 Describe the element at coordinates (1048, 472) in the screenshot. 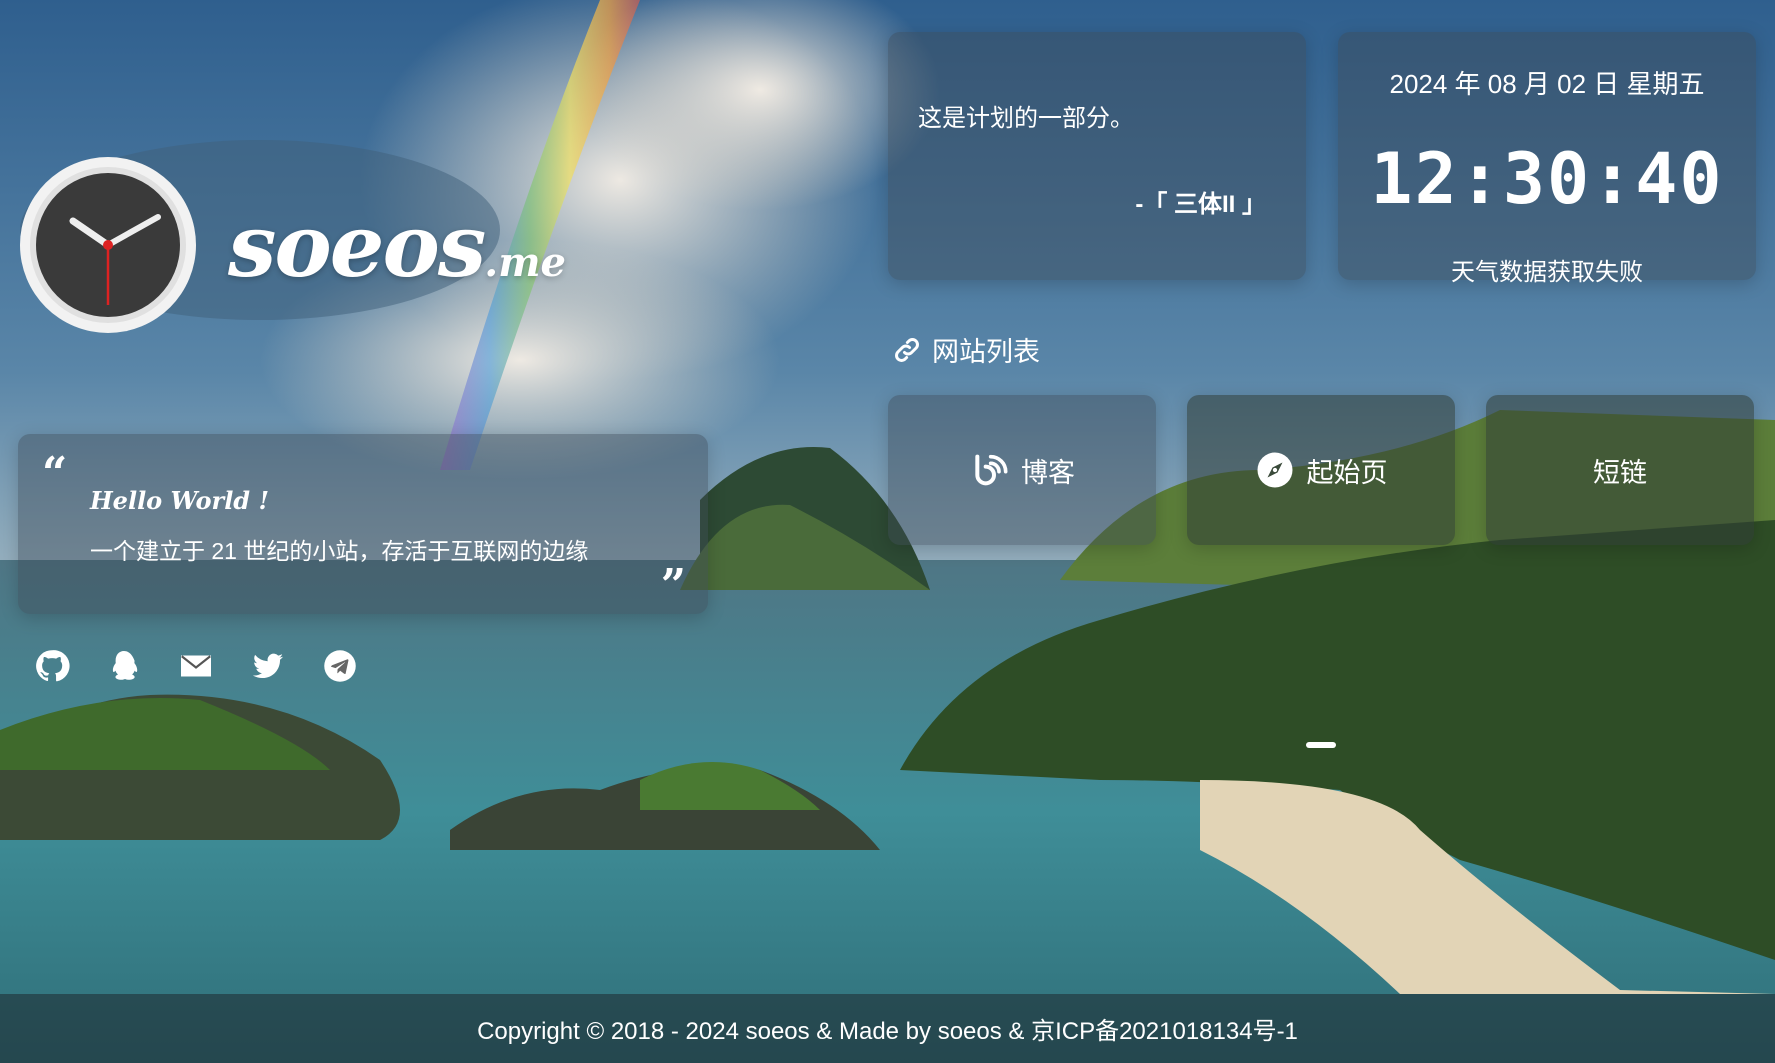

I see `site-tile-label: 博客` at that location.